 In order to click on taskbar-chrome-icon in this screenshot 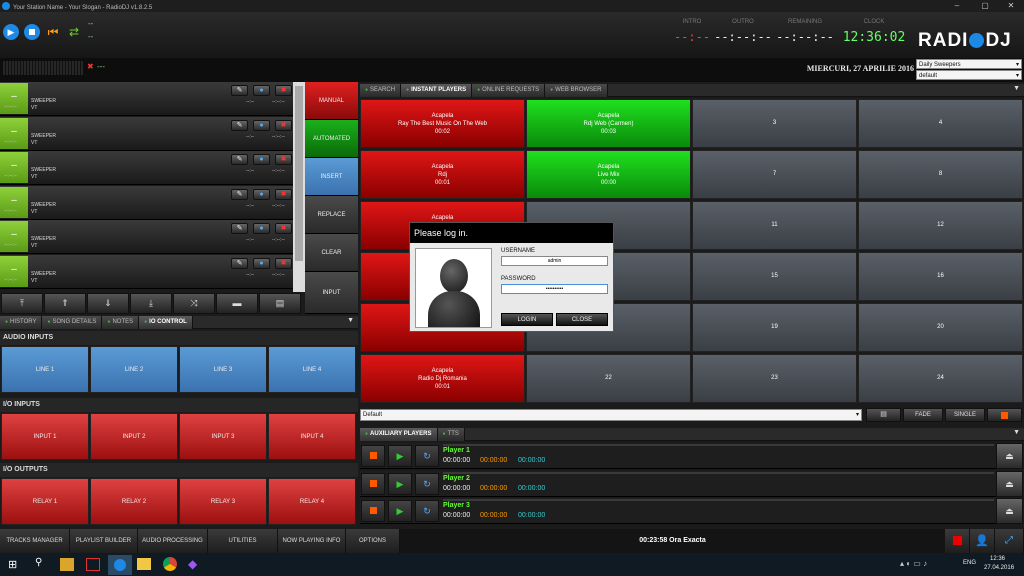, I will do `click(170, 564)`.